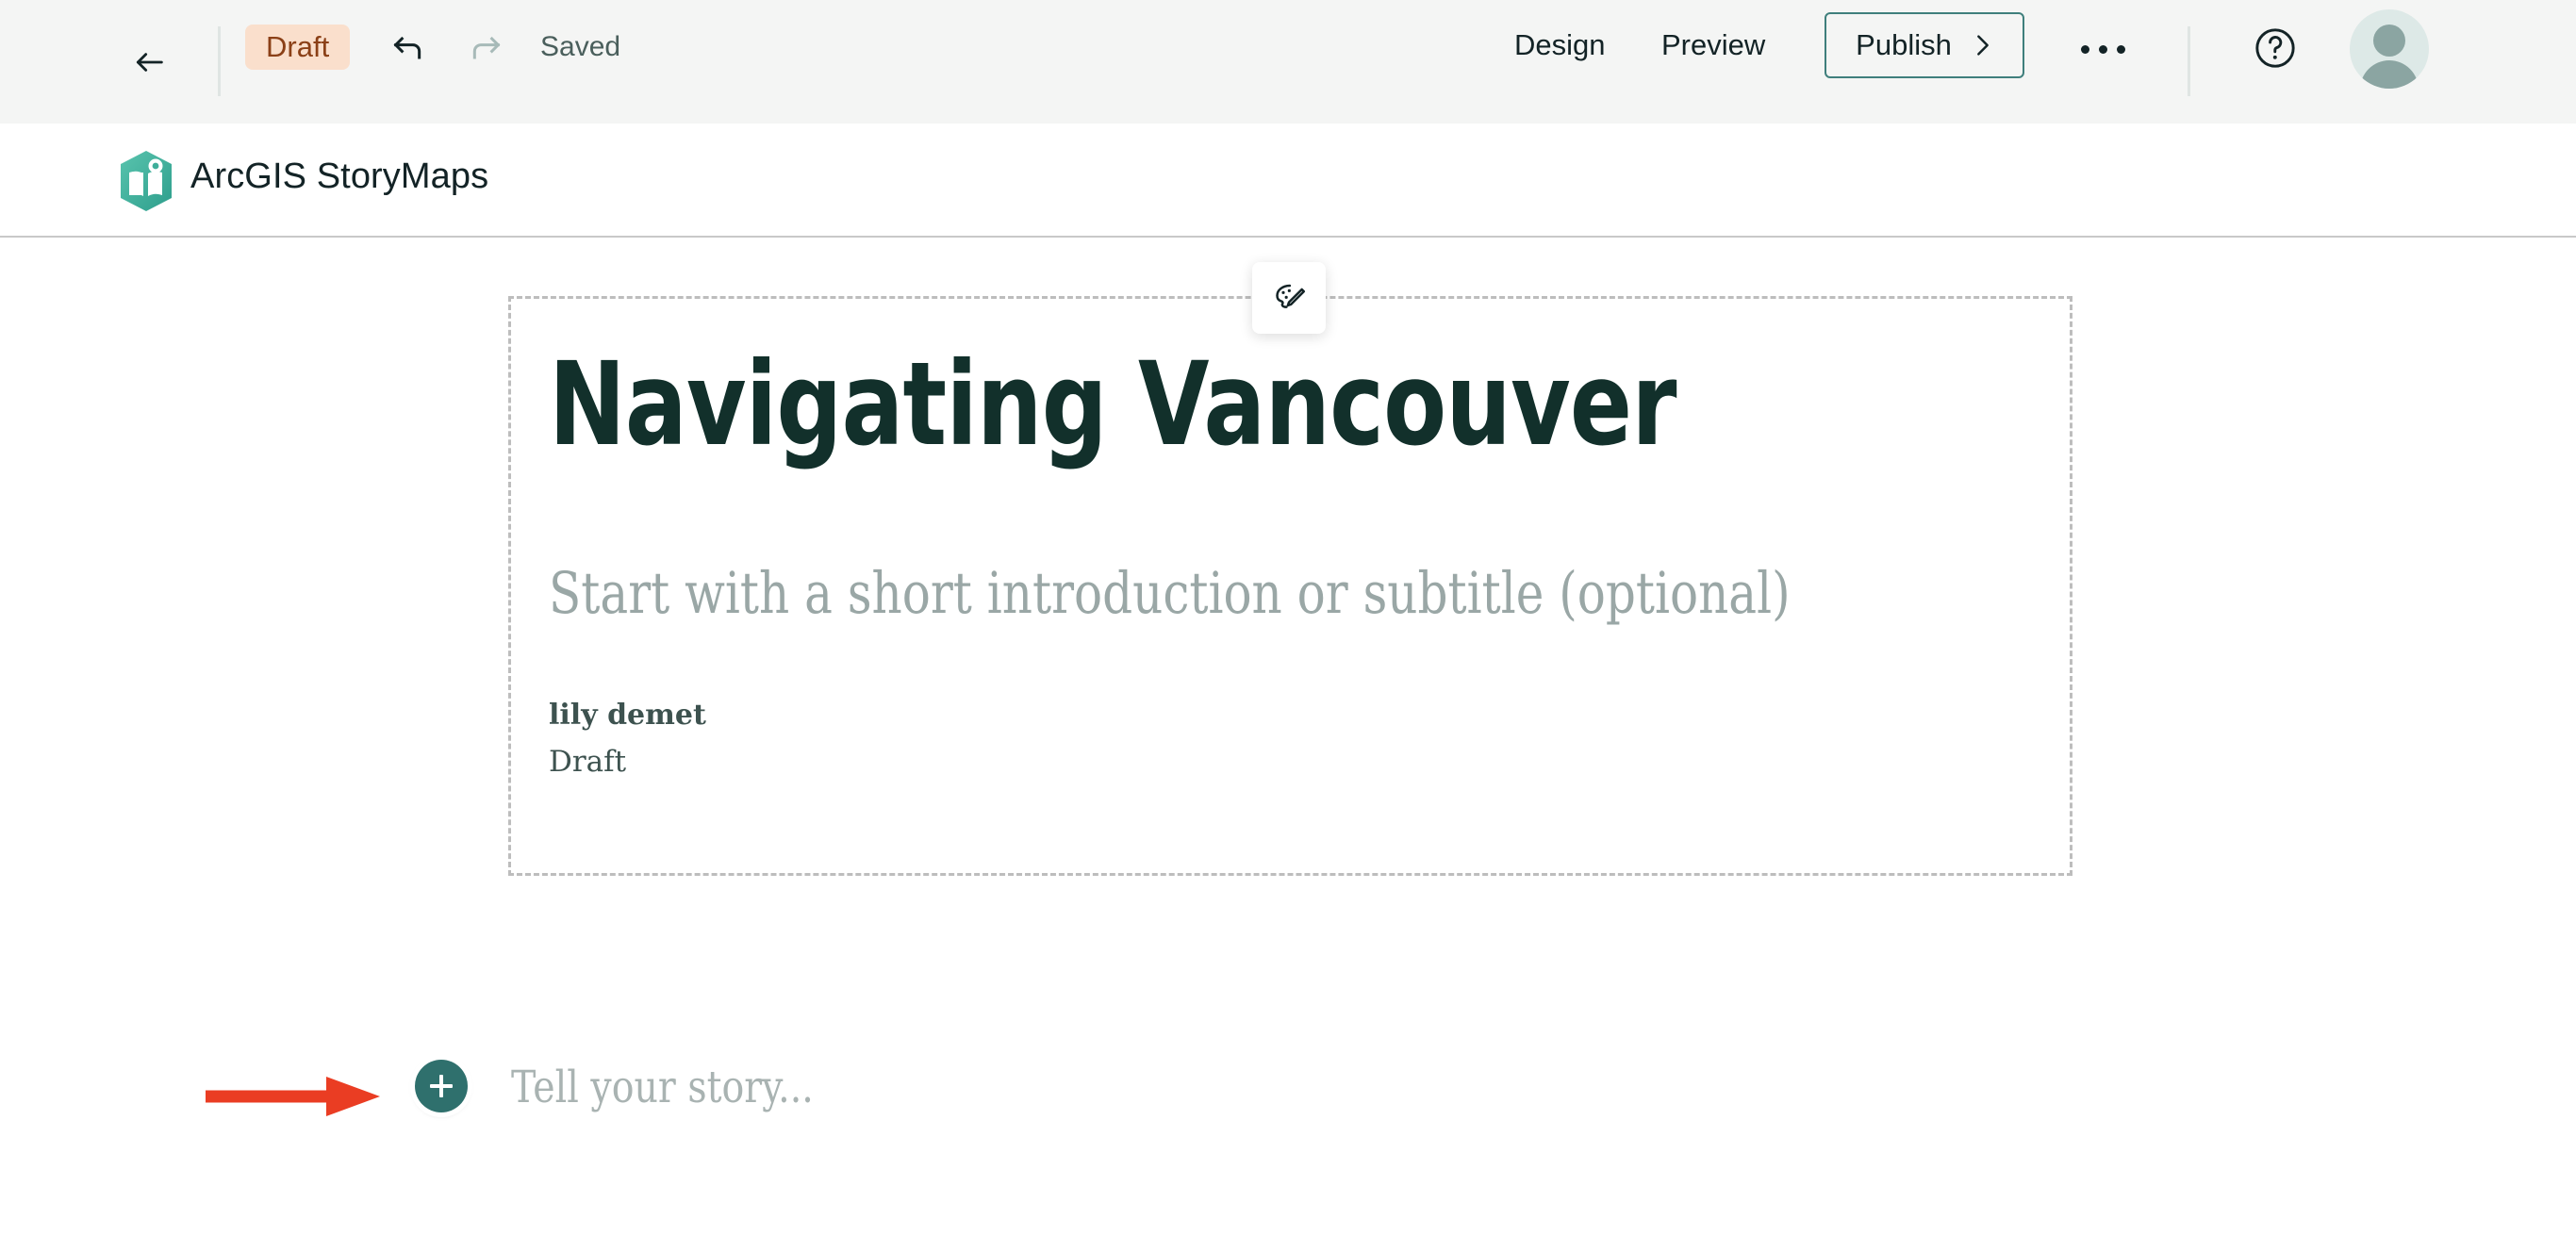 The height and width of the screenshot is (1252, 2576). I want to click on cover-title: Navigating Vancouver, so click(1137, 405).